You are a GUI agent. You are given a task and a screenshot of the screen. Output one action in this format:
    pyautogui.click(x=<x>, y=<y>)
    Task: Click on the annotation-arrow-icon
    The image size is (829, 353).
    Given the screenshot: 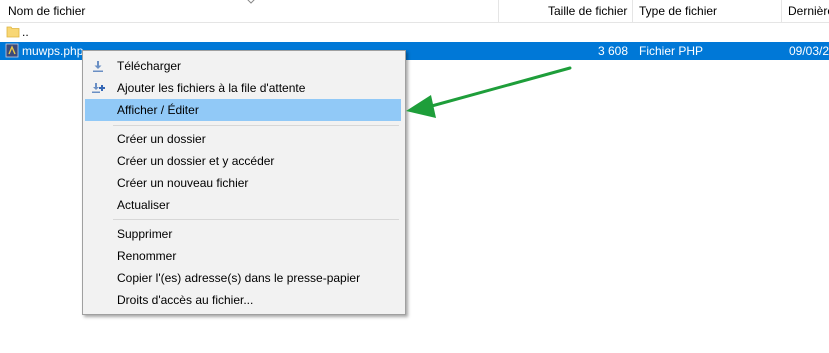 What is the action you would take?
    pyautogui.click(x=489, y=92)
    